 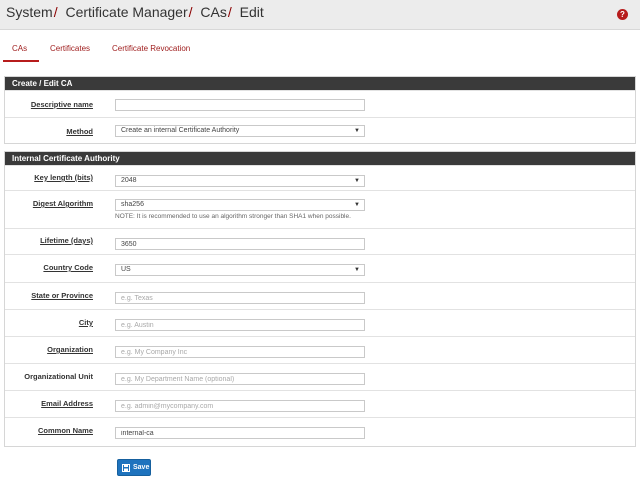 I want to click on panel-title: Internal Certificate Authority, so click(x=320, y=158).